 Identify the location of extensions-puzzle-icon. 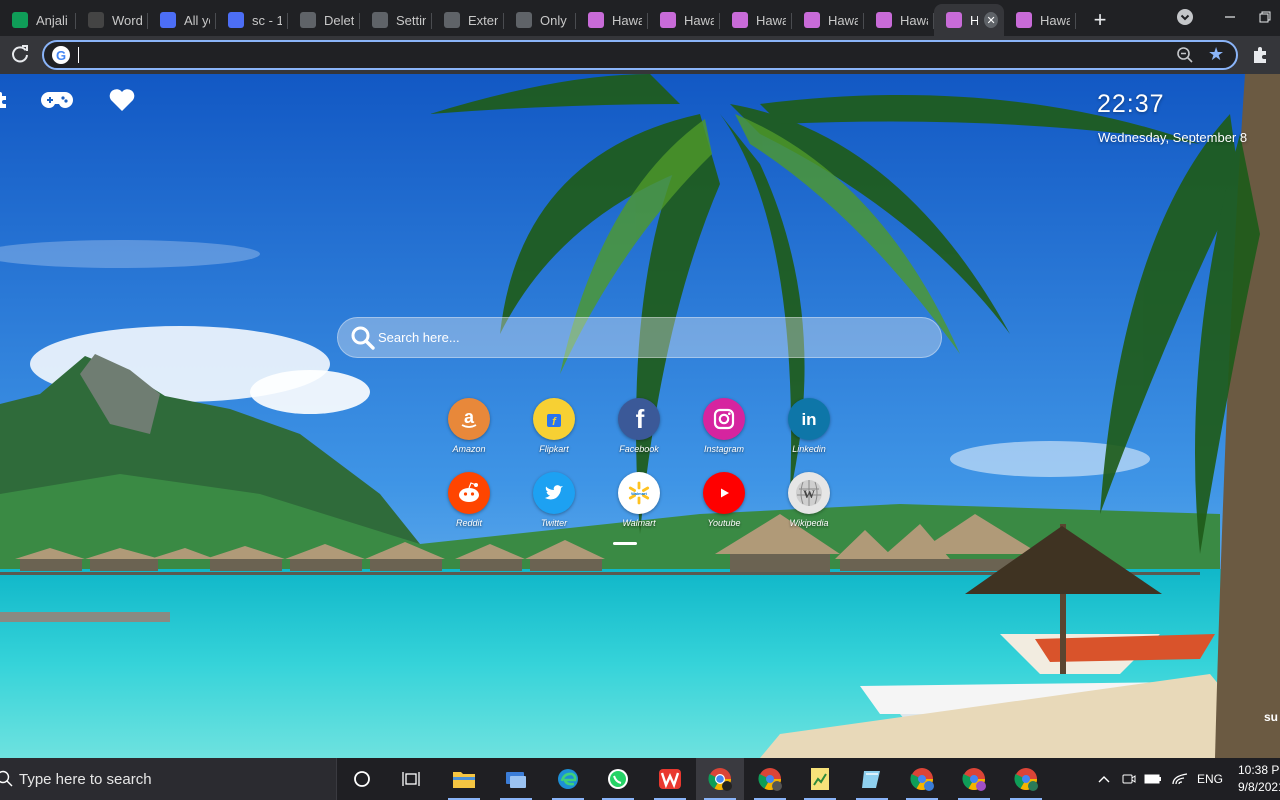
(1261, 55).